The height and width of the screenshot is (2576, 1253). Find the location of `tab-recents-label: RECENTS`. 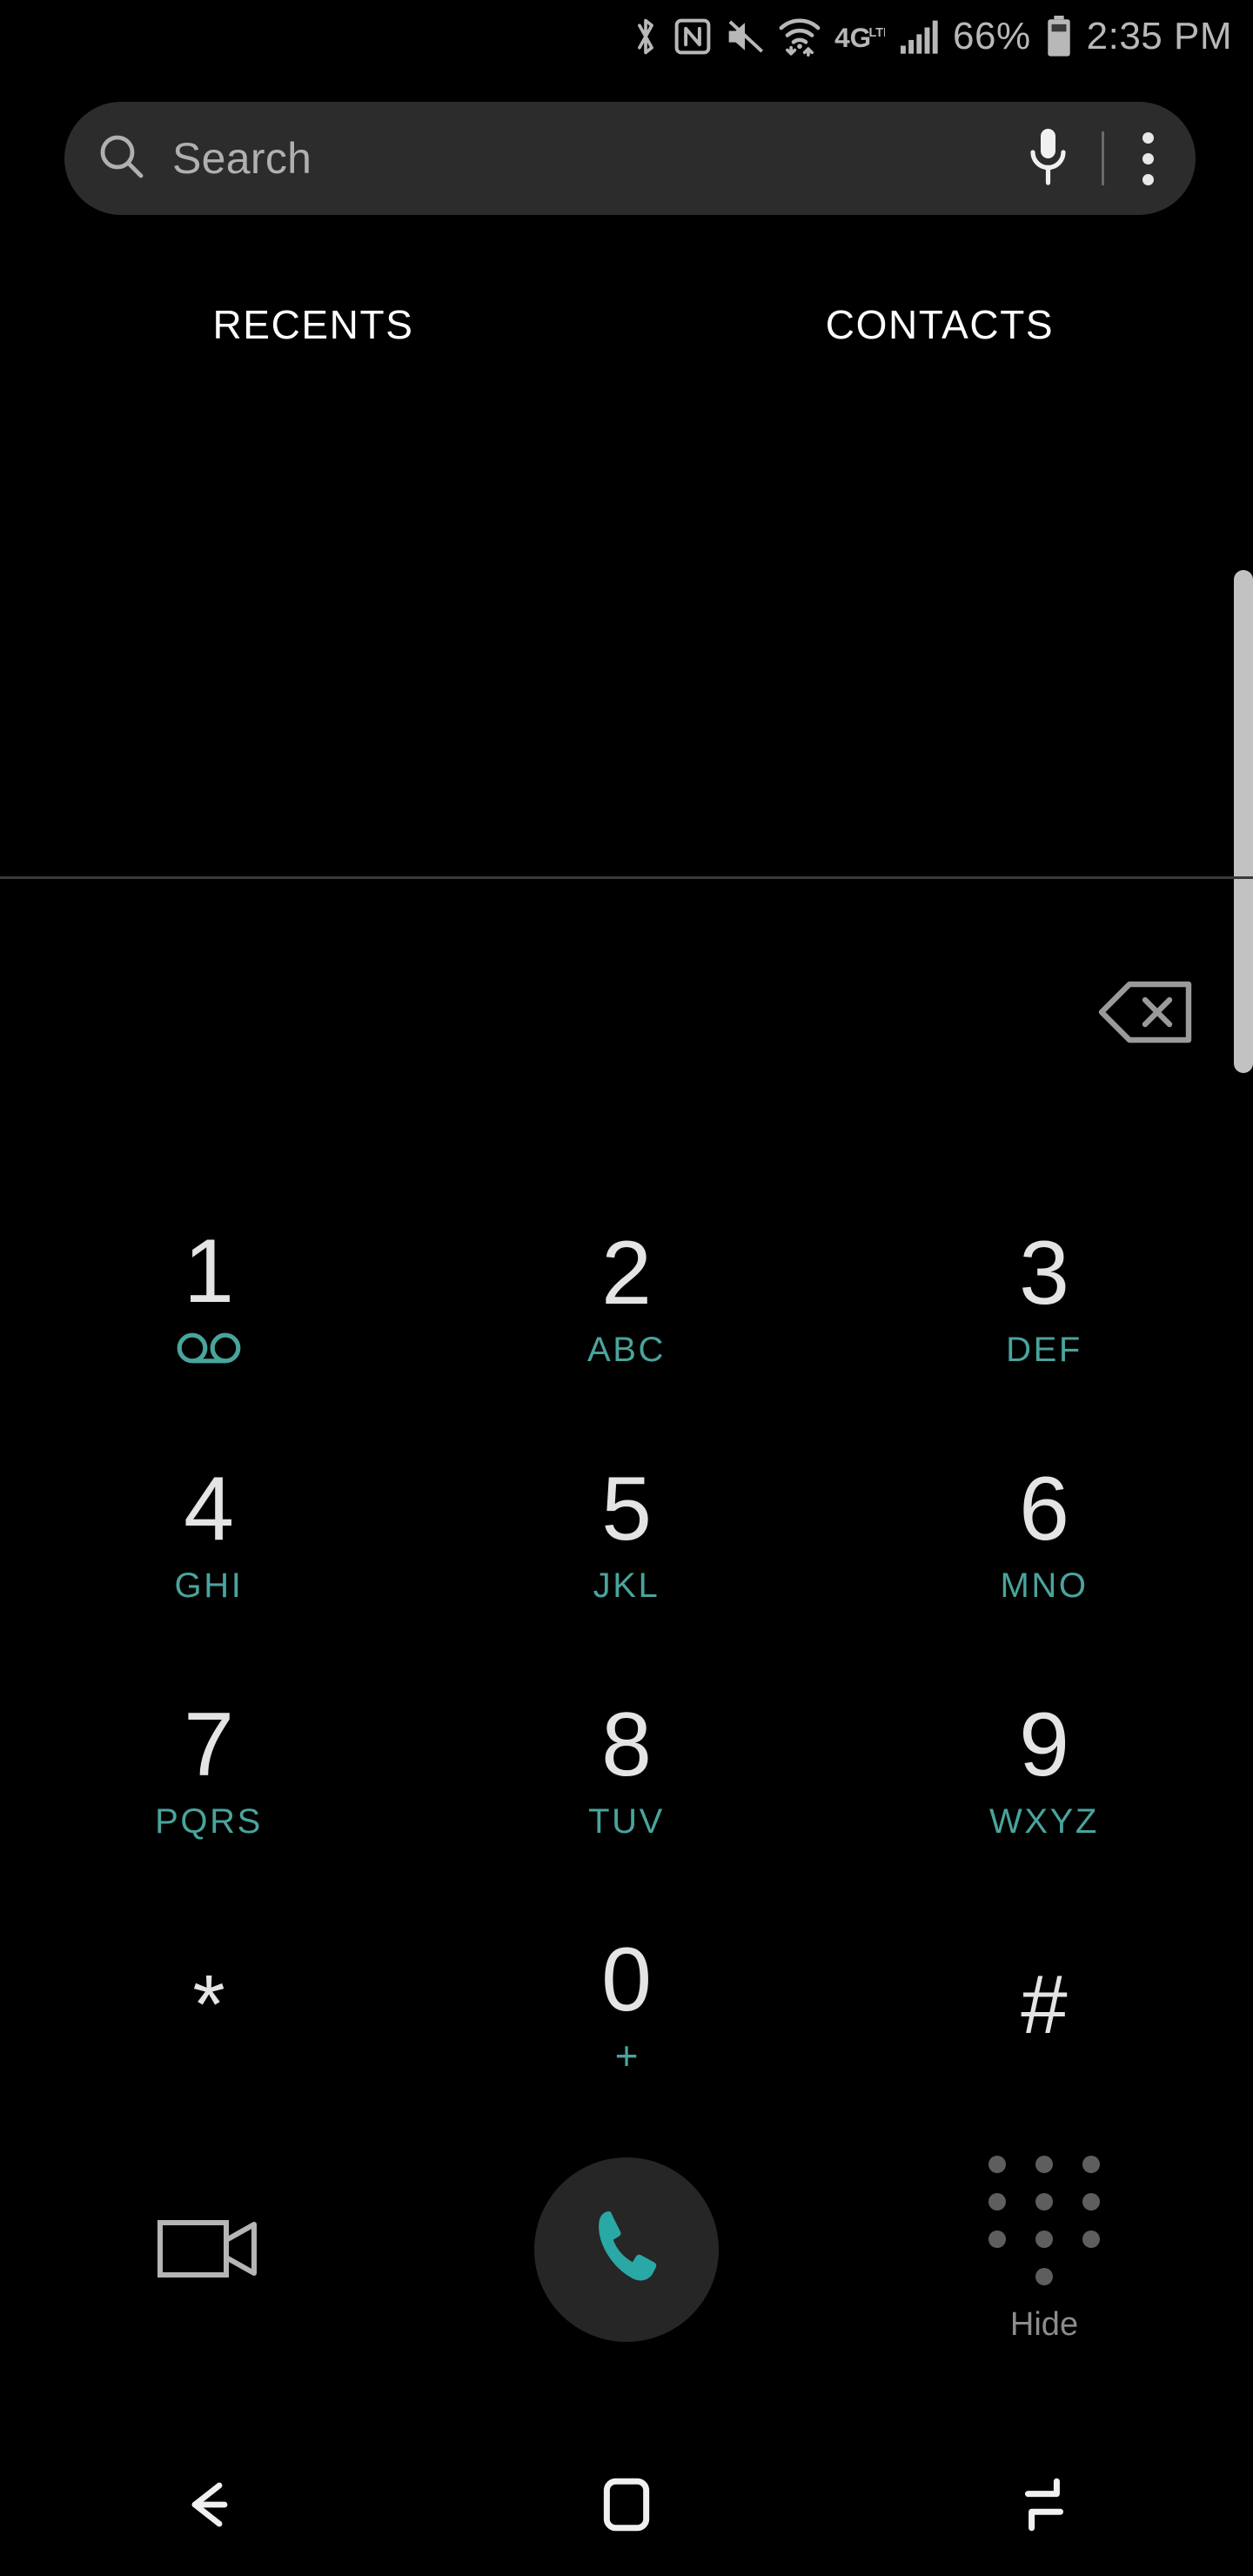

tab-recents-label: RECENTS is located at coordinates (313, 325).